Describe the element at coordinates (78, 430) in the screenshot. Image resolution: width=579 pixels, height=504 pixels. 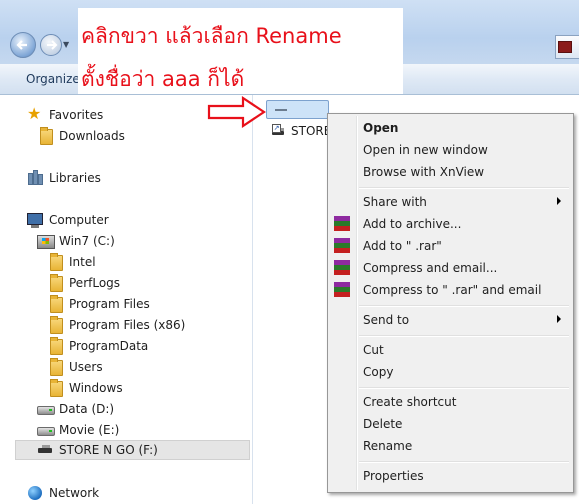
I see `nav-movie-drive: Movie (E:)` at that location.